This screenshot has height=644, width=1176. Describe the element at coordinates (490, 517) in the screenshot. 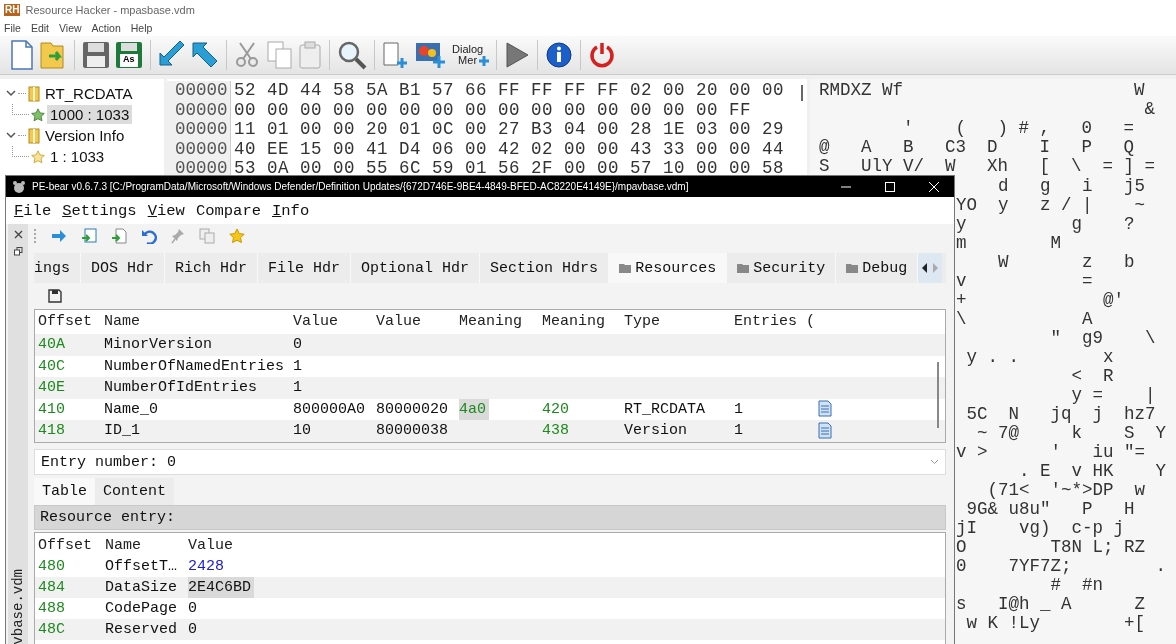

I see `section-header: Resource entry:` at that location.